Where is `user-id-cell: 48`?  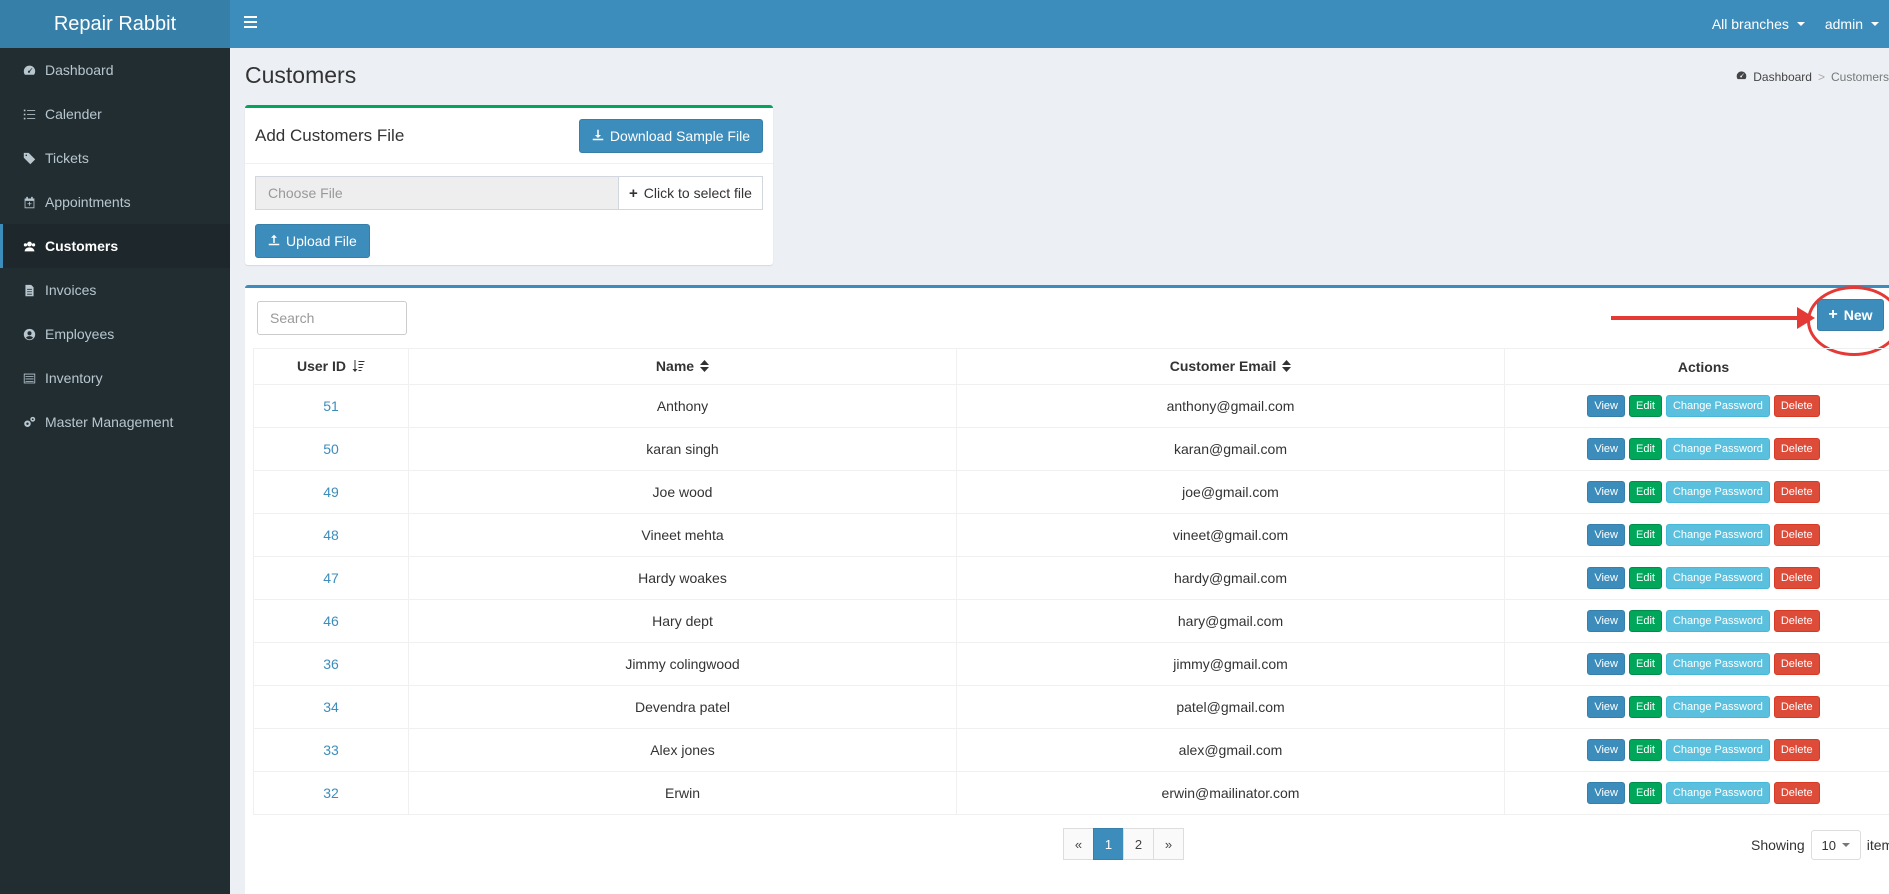
user-id-cell: 48 is located at coordinates (331, 535).